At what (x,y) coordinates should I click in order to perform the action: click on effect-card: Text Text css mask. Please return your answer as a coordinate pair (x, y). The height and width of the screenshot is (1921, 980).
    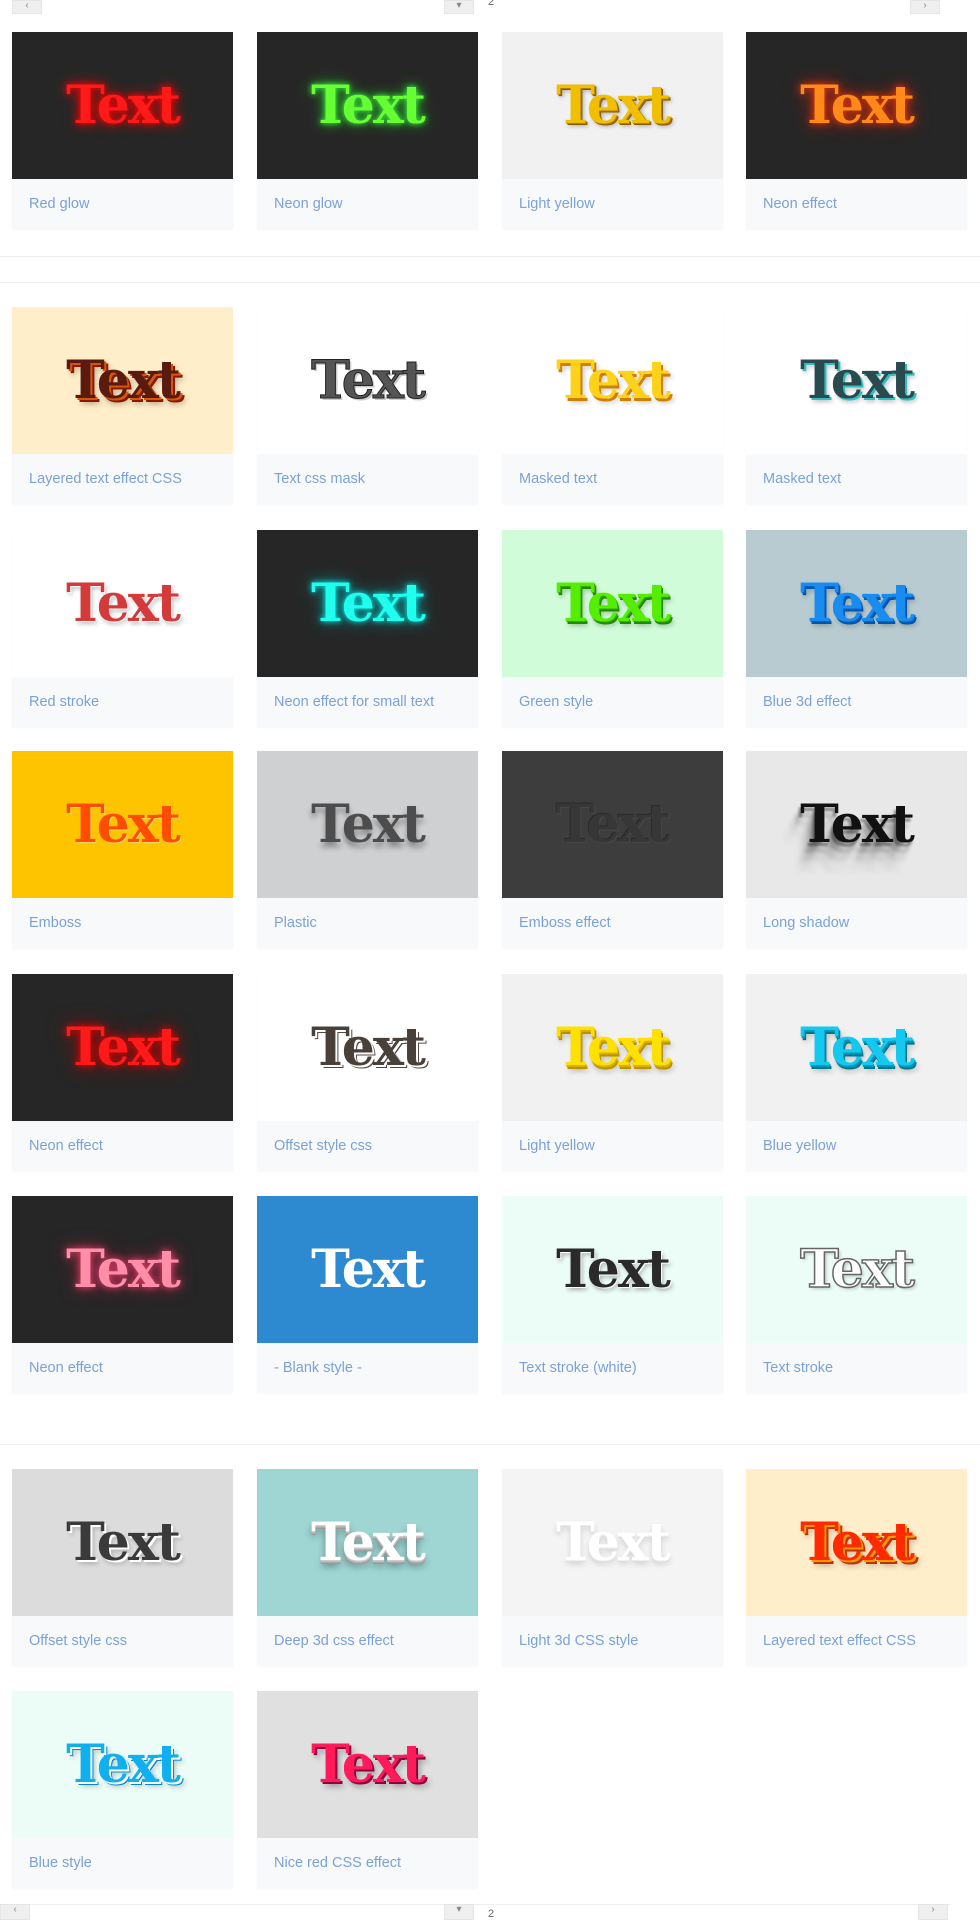
    Looking at the image, I should click on (367, 405).